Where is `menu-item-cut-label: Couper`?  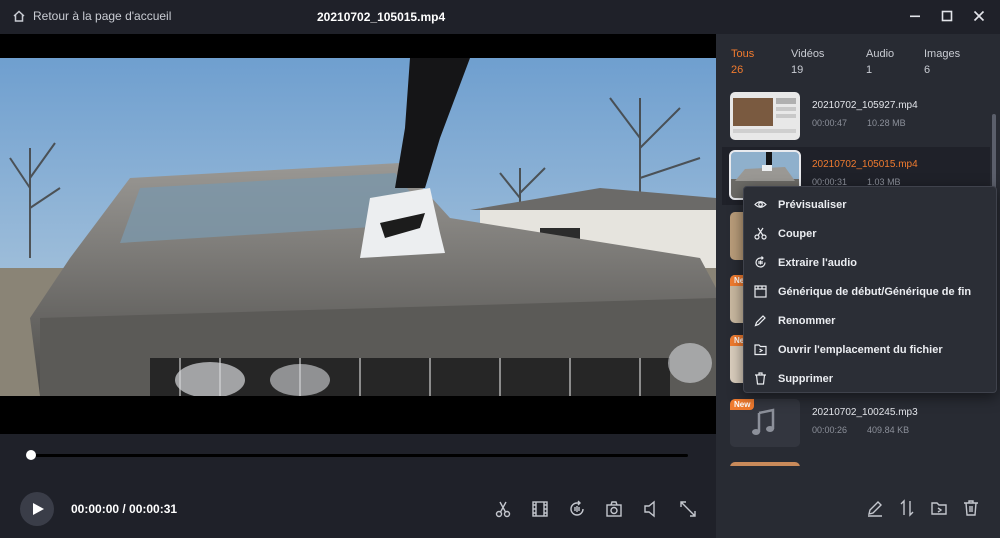
menu-item-cut-label: Couper is located at coordinates (797, 233).